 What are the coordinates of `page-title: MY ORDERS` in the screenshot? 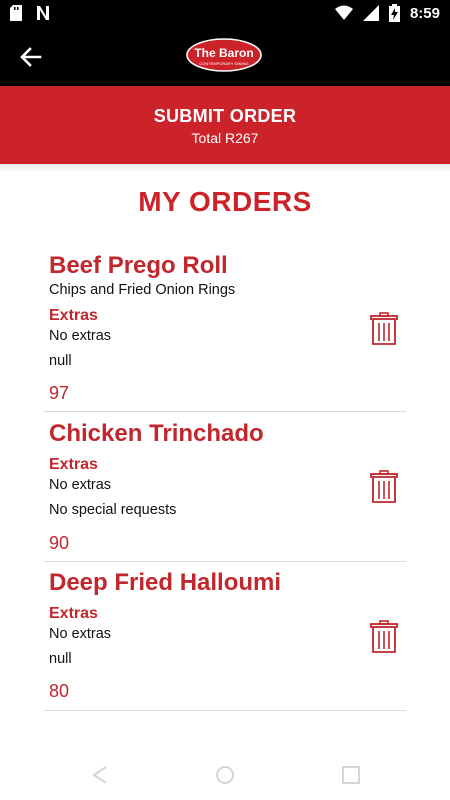 It's located at (225, 201).